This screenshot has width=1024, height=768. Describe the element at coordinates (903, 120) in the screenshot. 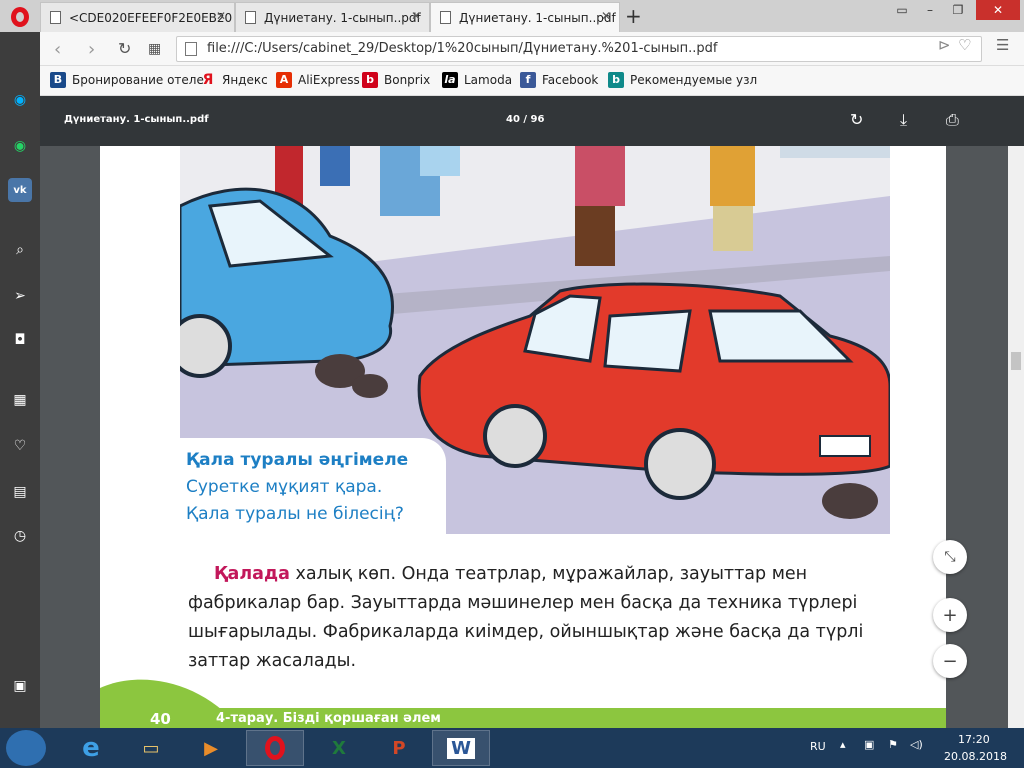

I see `download-icon: ⤓` at that location.